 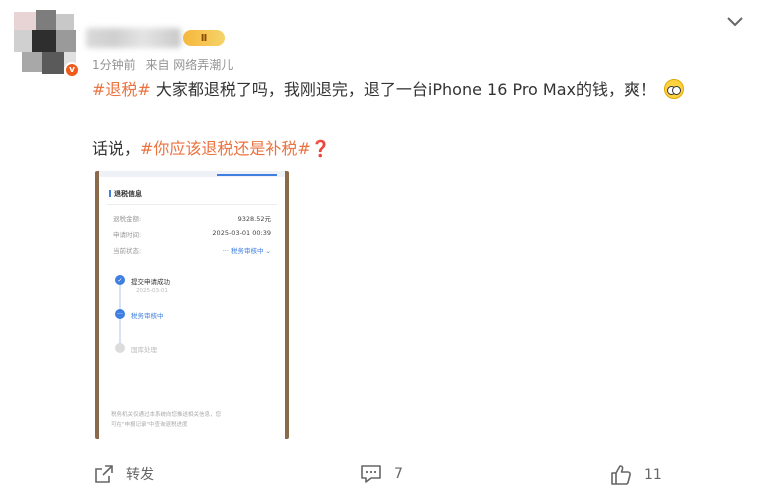 What do you see at coordinates (674, 89) in the screenshot?
I see `emoji-icon` at bounding box center [674, 89].